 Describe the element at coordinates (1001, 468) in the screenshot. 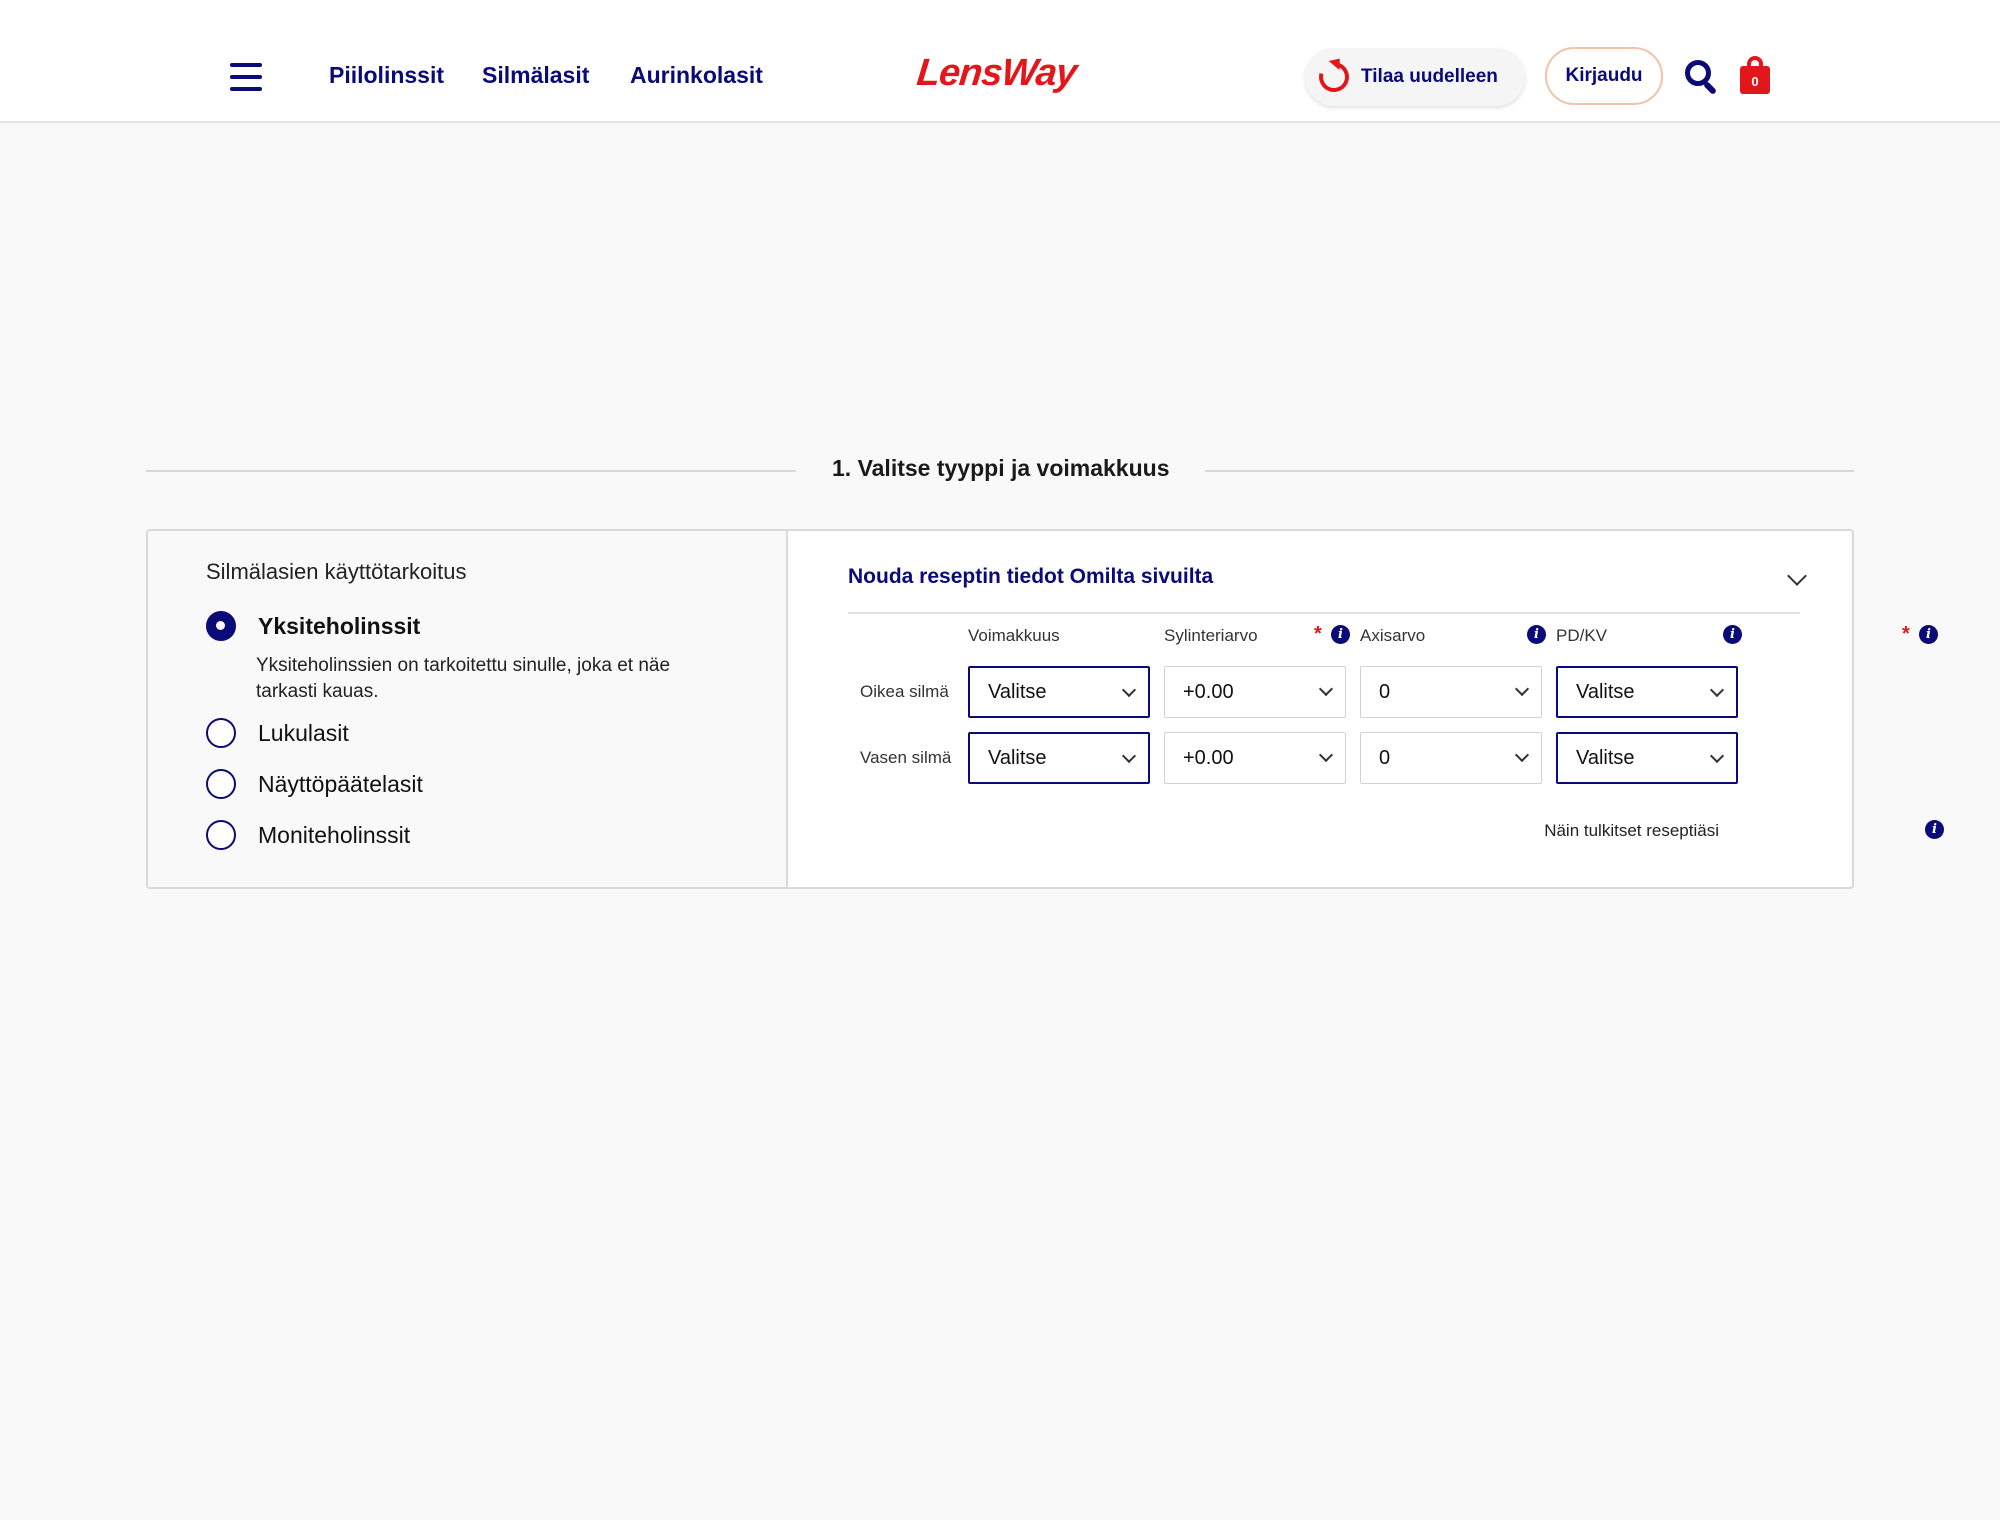

I see `section-title: 1. Valitse tyyppi ja voimakkuus` at that location.